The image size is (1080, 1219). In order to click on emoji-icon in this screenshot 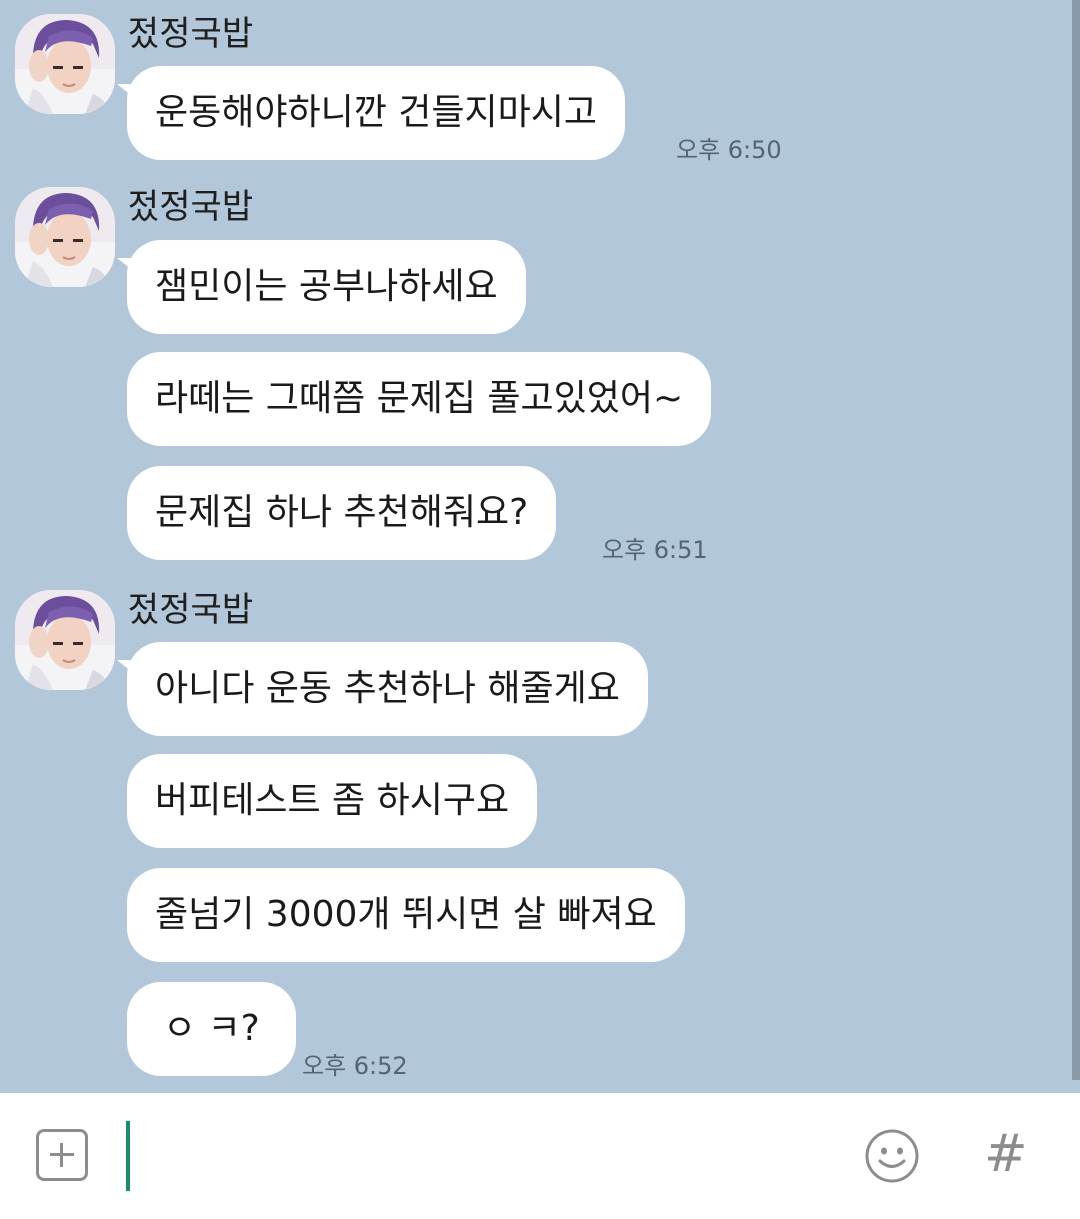, I will do `click(892, 1156)`.